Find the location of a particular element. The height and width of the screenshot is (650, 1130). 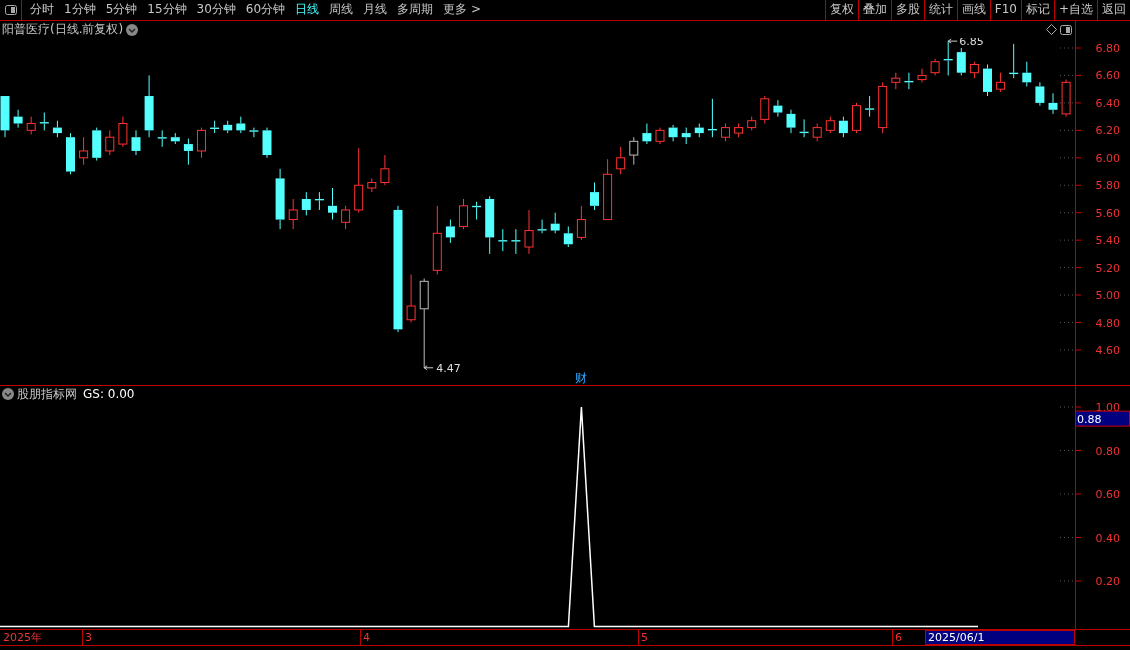

price-axis-label: 5.60 is located at coordinates (1107, 213).